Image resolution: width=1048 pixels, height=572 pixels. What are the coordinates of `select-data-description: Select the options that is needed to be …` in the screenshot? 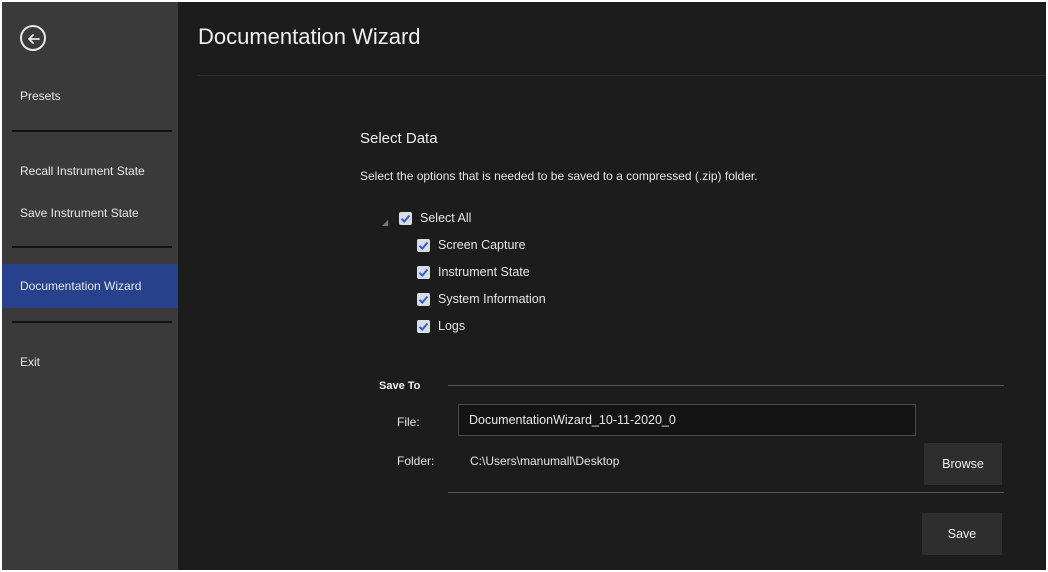 It's located at (559, 176).